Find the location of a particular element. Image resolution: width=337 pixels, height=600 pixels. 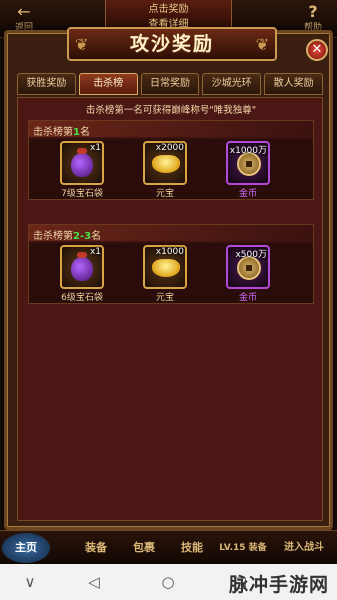

enter-battle-button: 进入战斗 is located at coordinates (304, 548).